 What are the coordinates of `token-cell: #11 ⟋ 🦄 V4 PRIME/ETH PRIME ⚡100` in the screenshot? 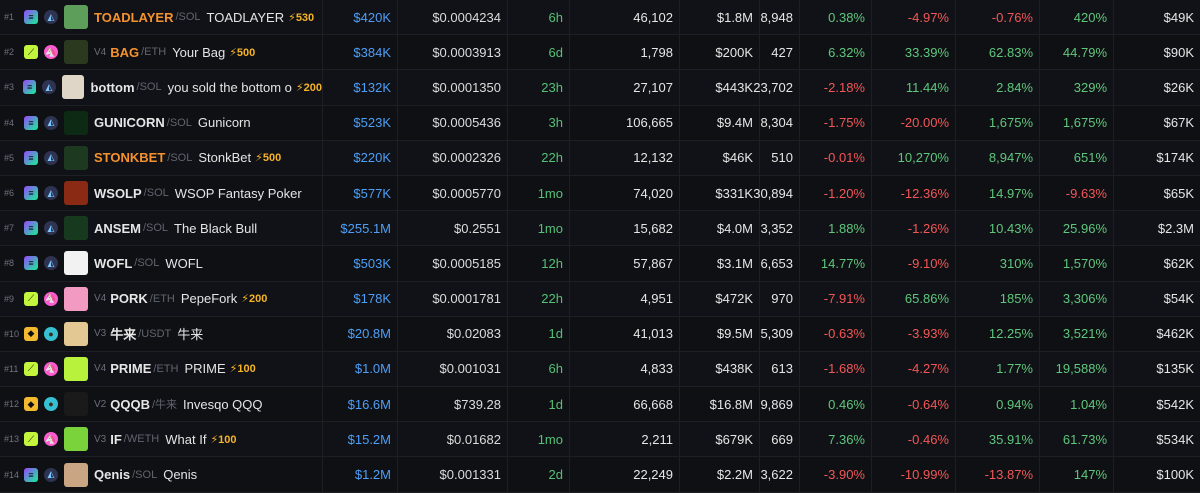 It's located at (161, 369).